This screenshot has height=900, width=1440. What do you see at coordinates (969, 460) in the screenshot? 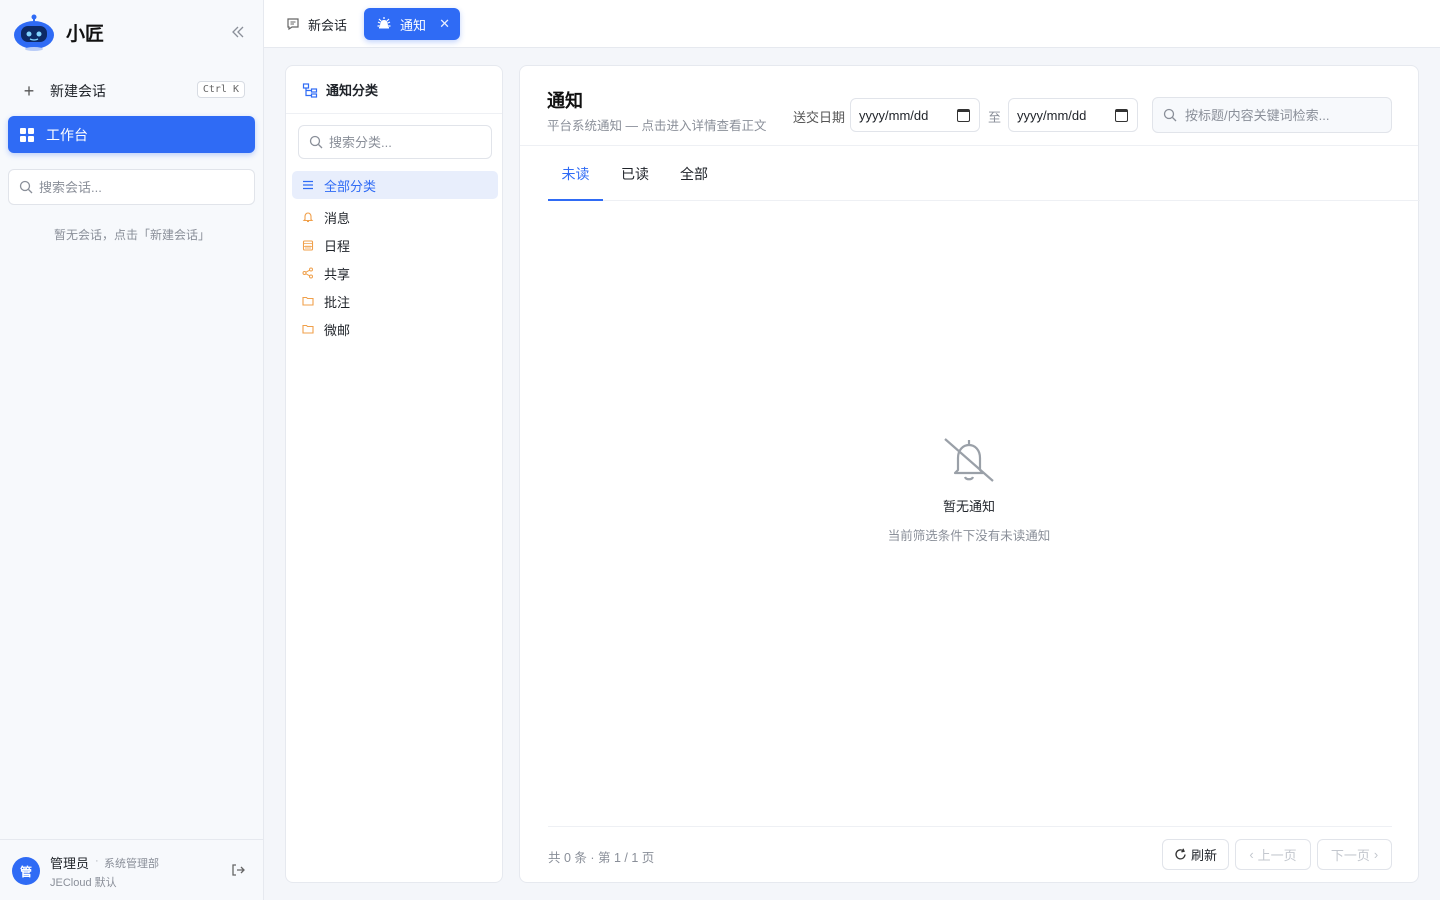
I see `bell-off-icon` at bounding box center [969, 460].